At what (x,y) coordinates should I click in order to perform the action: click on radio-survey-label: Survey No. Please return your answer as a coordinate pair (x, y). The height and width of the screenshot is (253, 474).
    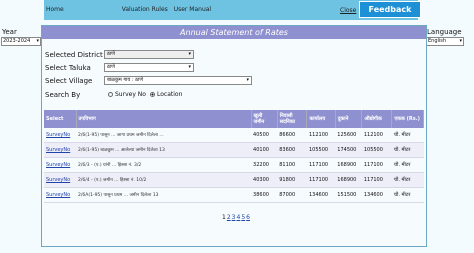
    Looking at the image, I should click on (130, 94).